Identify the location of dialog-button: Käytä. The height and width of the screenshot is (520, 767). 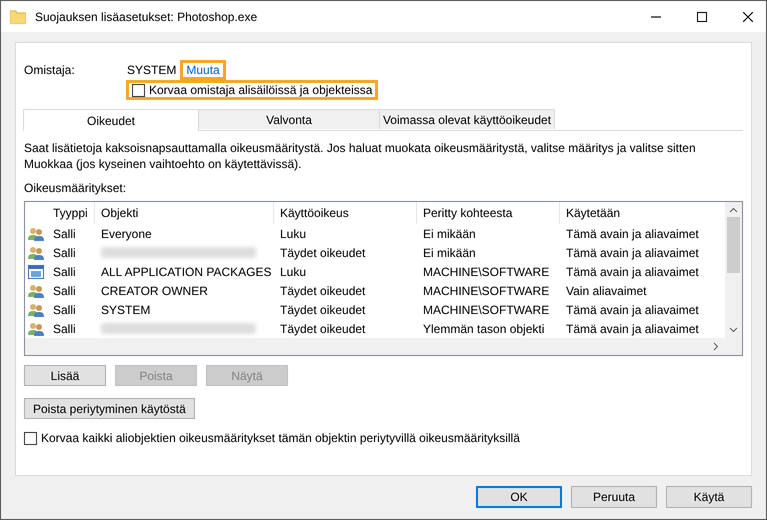
(709, 497).